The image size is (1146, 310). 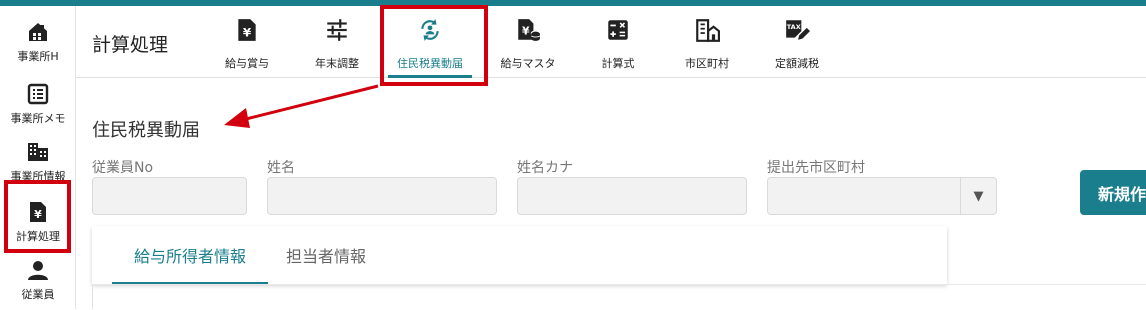 What do you see at coordinates (618, 41) in the screenshot?
I see `tab-formula: 計算式` at bounding box center [618, 41].